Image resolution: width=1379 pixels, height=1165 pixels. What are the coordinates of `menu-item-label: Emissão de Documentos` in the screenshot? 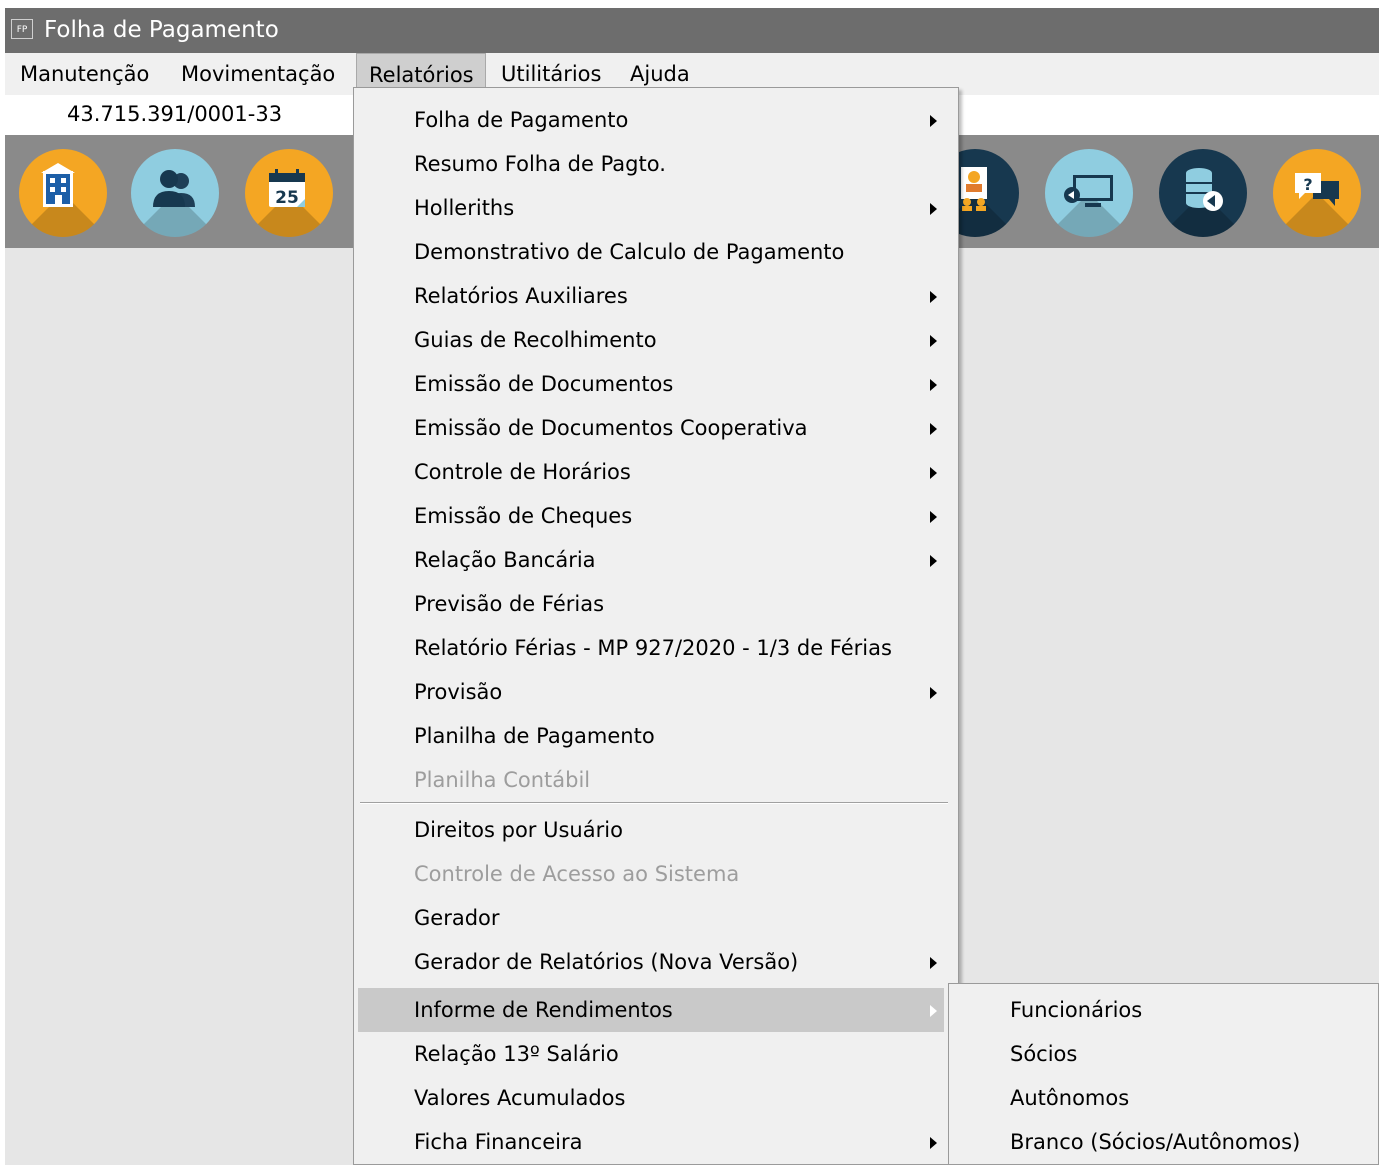 It's located at (544, 384).